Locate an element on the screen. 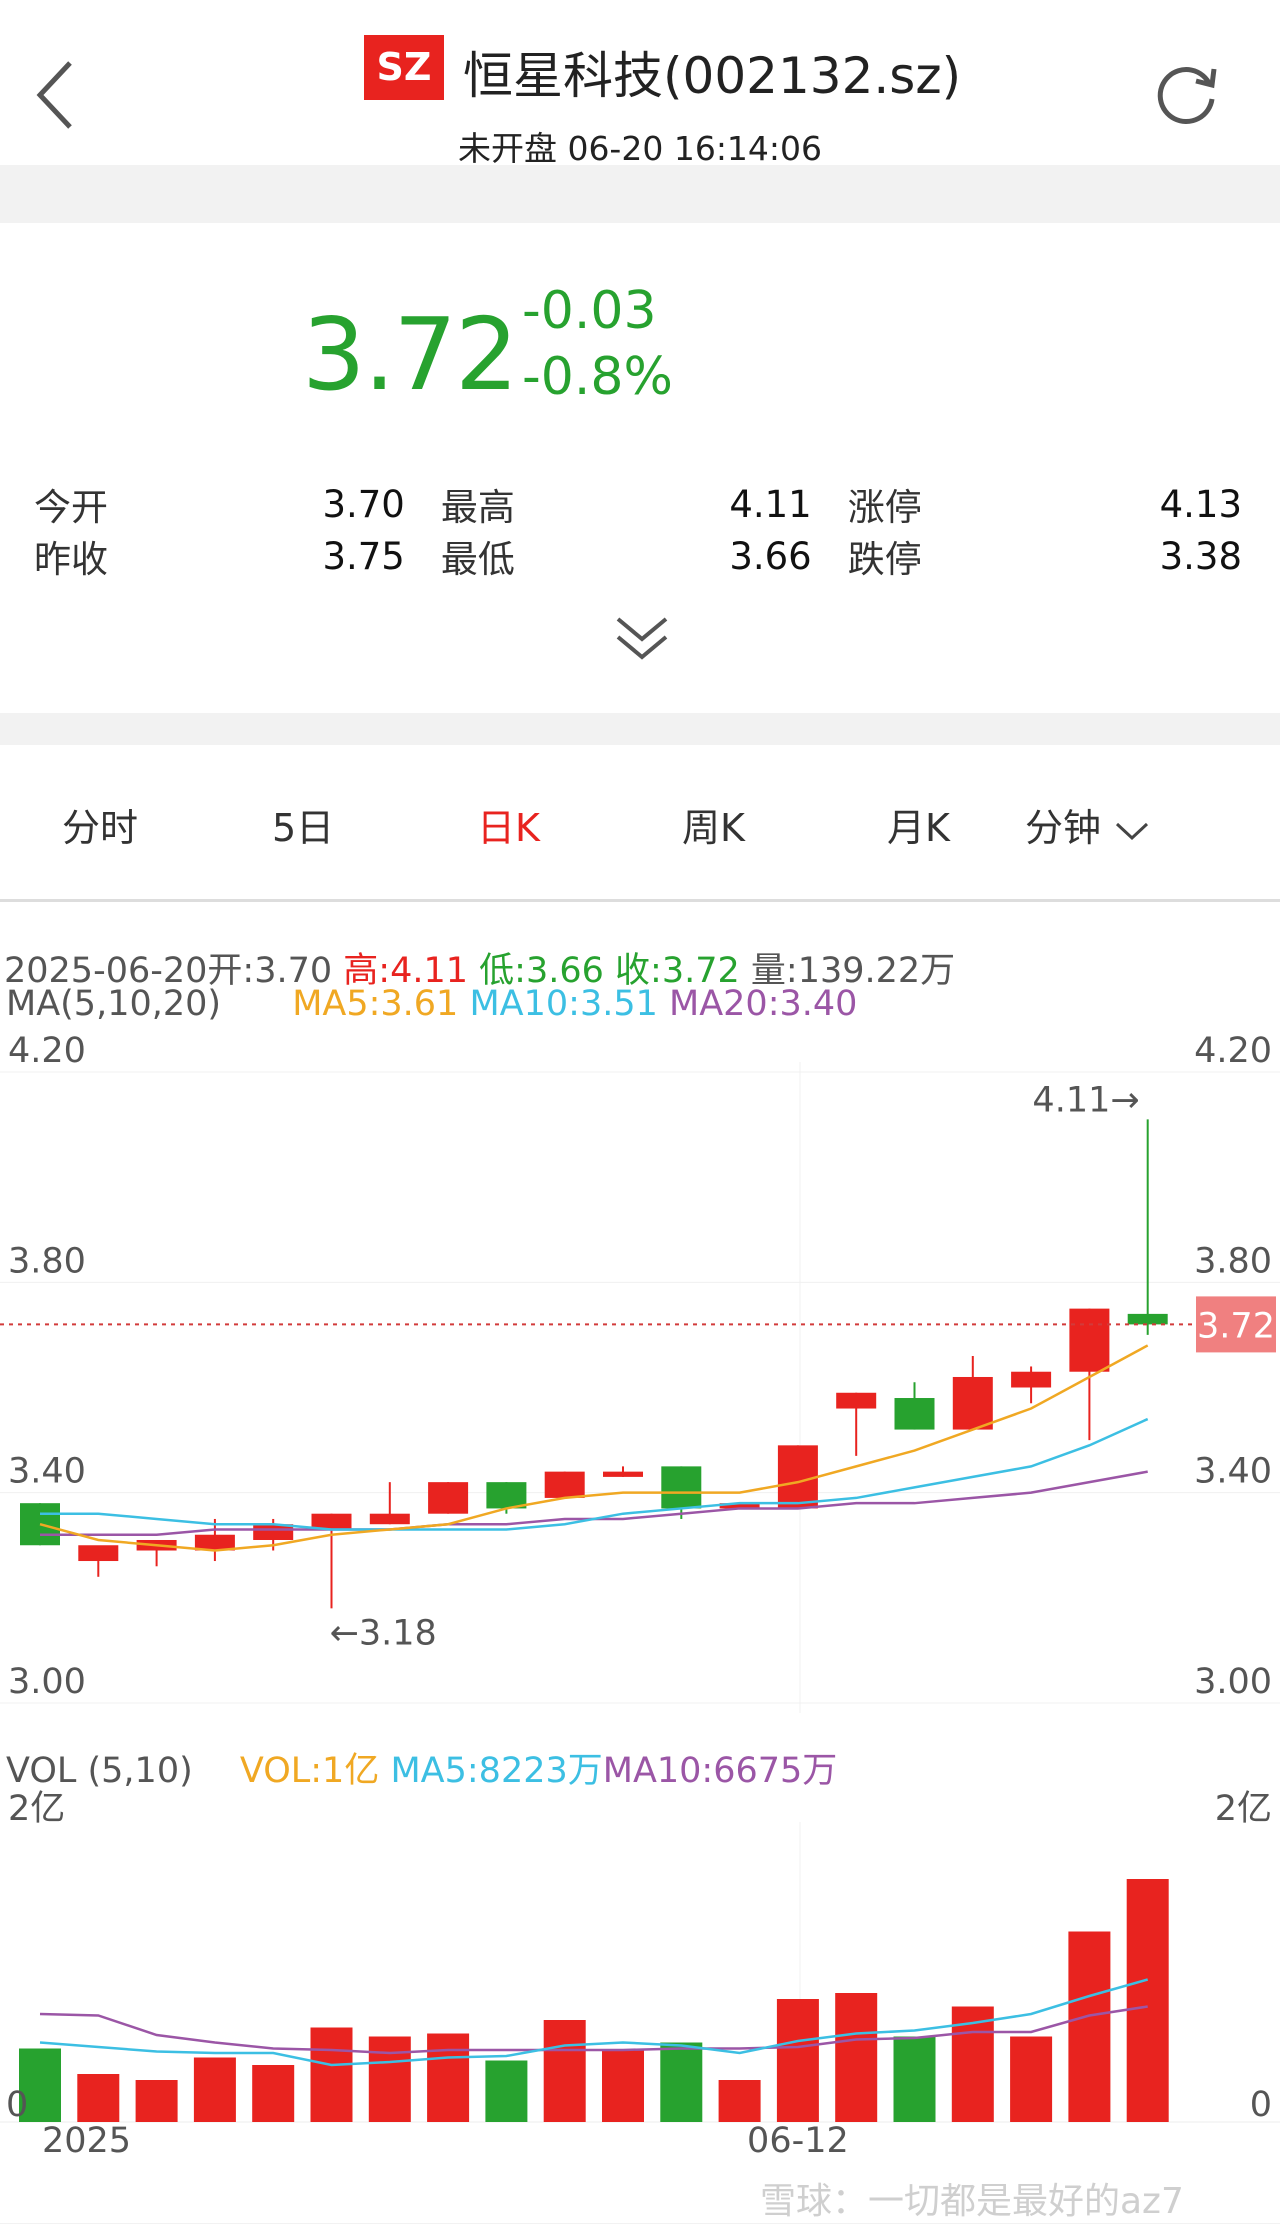 The width and height of the screenshot is (1280, 2224). current-price-tag-label: 3.72 is located at coordinates (1236, 1326).